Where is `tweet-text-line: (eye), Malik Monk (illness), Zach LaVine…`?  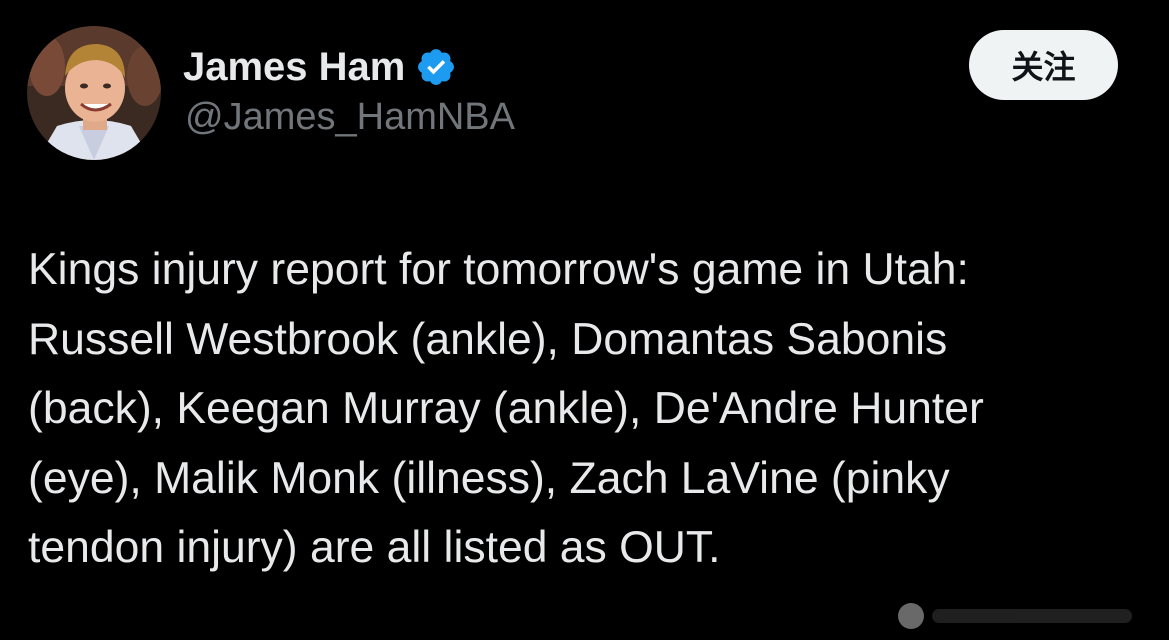
tweet-text-line: (eye), Malik Monk (illness), Zach LaVine… is located at coordinates (489, 478).